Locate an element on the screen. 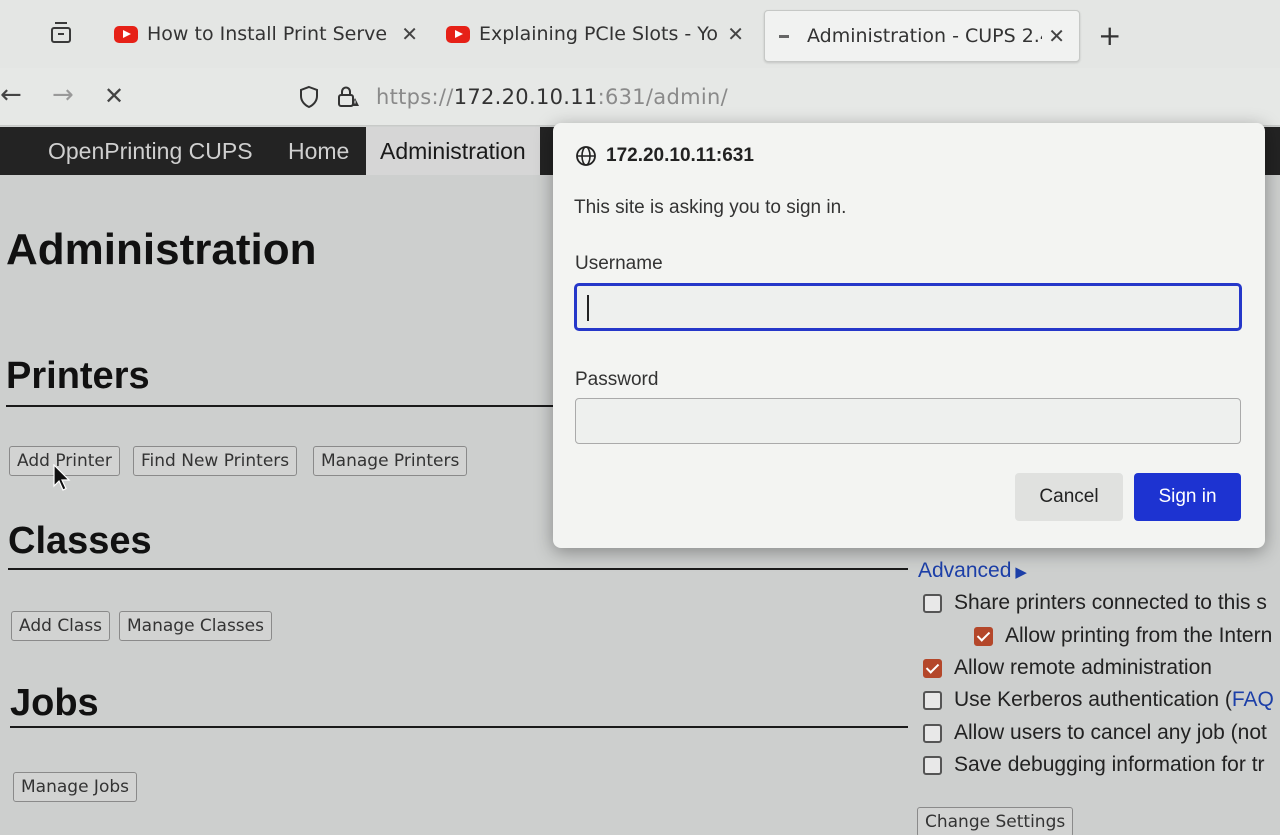 The image size is (1280, 835). url-path: :631/admin/ is located at coordinates (662, 97).